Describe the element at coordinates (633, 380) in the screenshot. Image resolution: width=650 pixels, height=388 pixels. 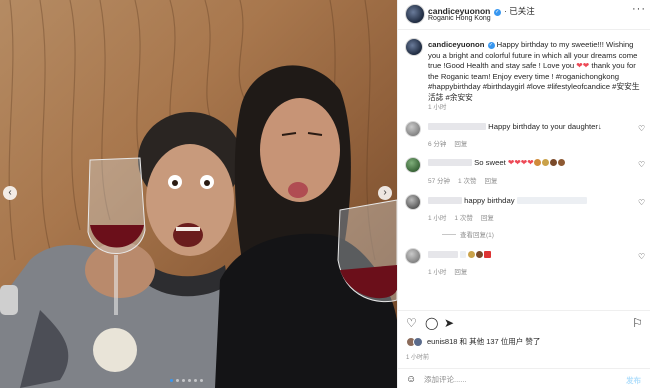
I see `post-comment-button: 发布` at that location.